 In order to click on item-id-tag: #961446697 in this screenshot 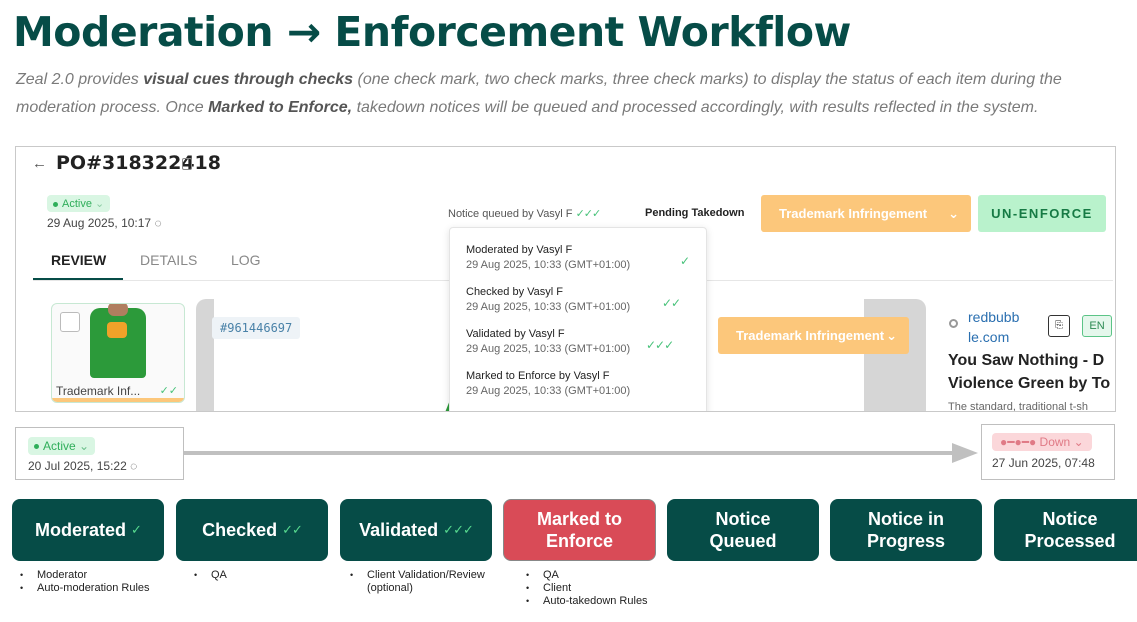, I will do `click(256, 328)`.